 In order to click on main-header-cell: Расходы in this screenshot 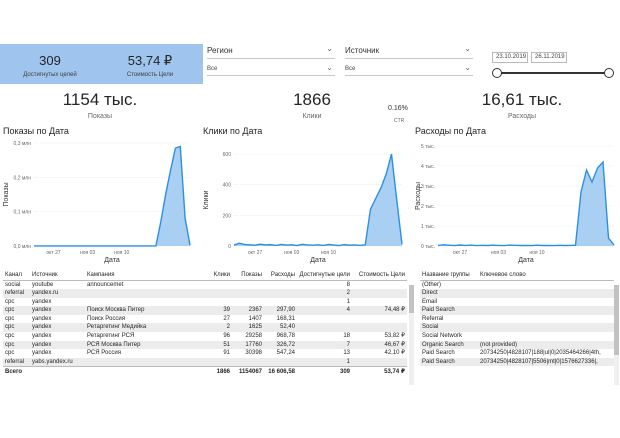, I will do `click(280, 273)`.